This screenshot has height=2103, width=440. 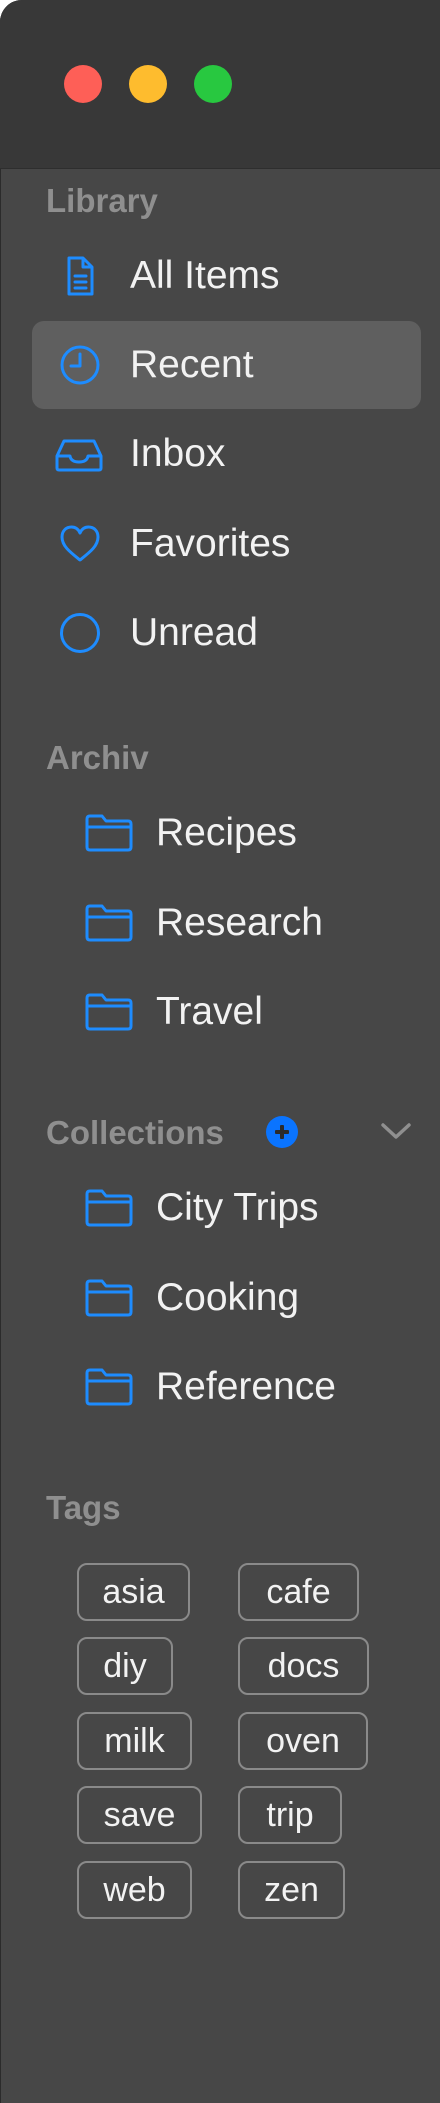 What do you see at coordinates (210, 543) in the screenshot?
I see `sidebar-item-label: Favorites` at bounding box center [210, 543].